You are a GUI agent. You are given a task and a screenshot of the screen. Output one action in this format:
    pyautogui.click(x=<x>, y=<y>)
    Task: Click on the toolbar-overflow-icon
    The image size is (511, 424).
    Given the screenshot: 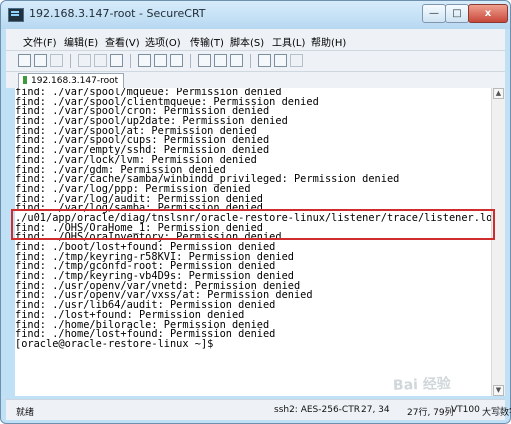 What is the action you would take?
    pyautogui.click(x=296, y=60)
    